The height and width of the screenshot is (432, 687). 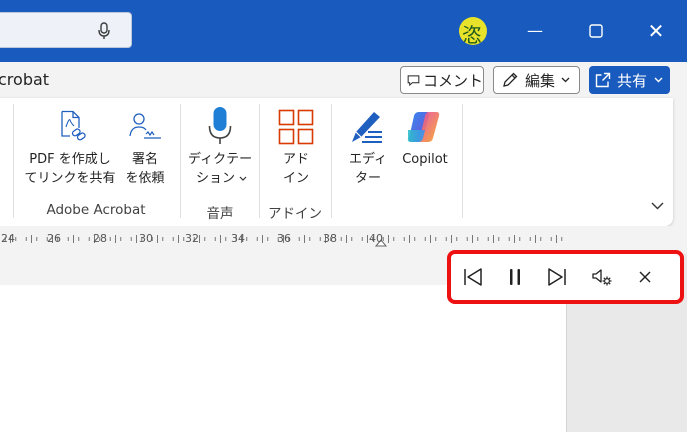 I want to click on ruler-number: 34, so click(x=238, y=238).